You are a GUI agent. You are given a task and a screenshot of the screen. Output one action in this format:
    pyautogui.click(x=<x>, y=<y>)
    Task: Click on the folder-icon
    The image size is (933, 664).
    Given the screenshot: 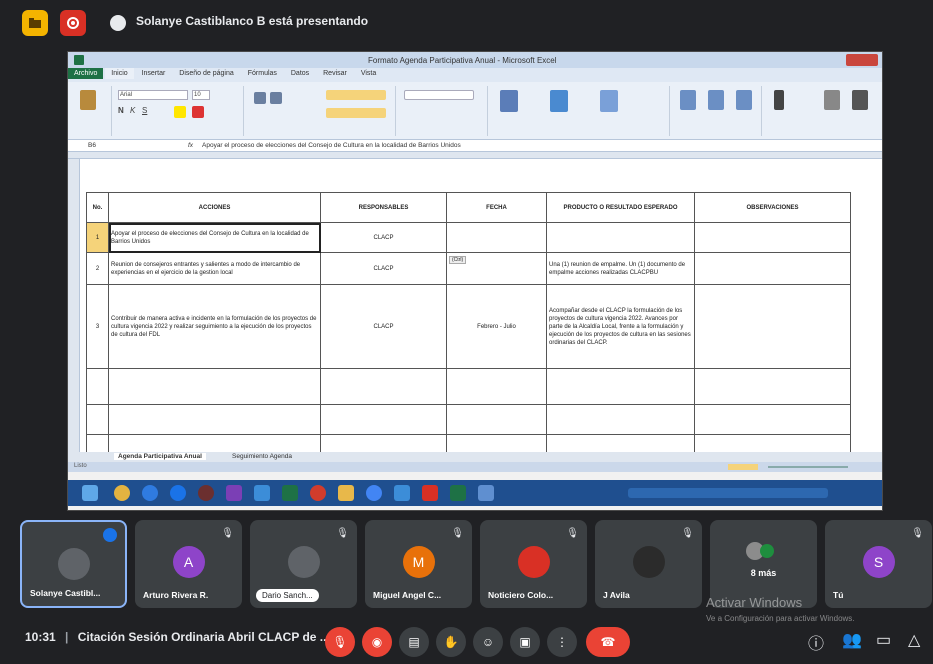 What is the action you would take?
    pyautogui.click(x=35, y=23)
    